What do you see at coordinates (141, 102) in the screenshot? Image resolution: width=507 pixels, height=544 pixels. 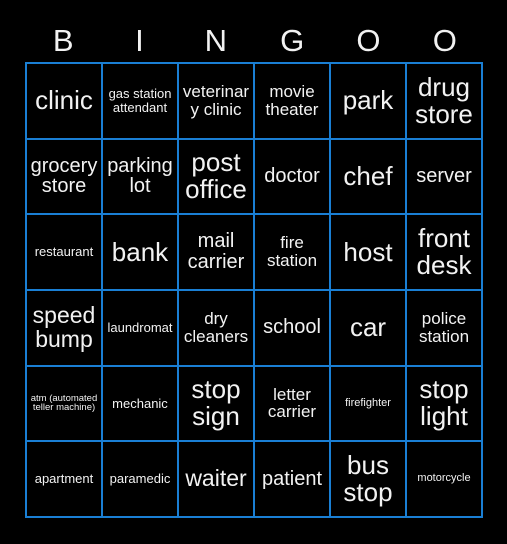 I see `bingo-cell: gas station attendant` at bounding box center [141, 102].